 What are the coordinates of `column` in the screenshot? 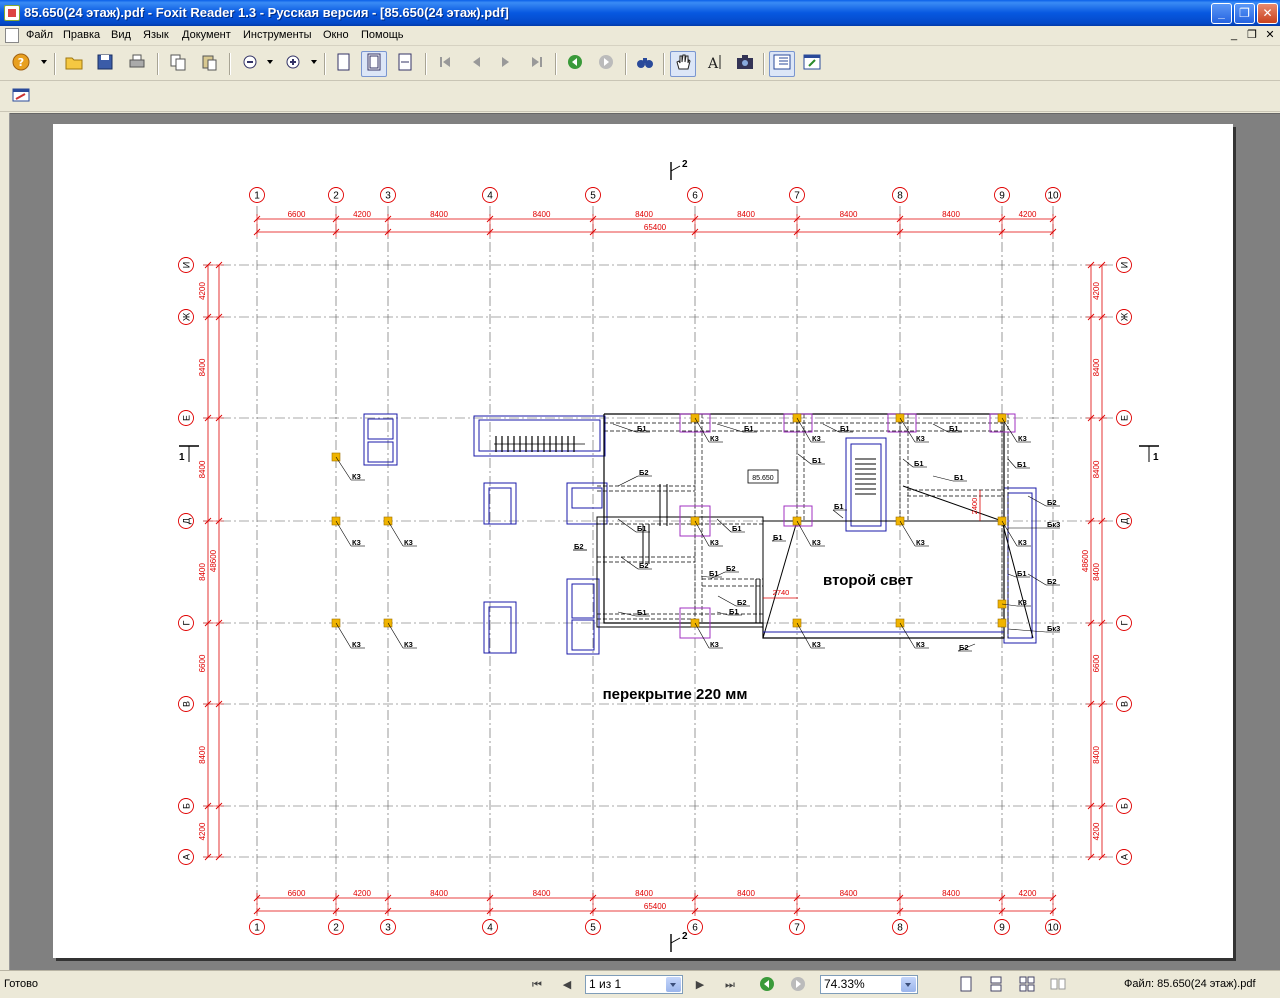 It's located at (1002, 623).